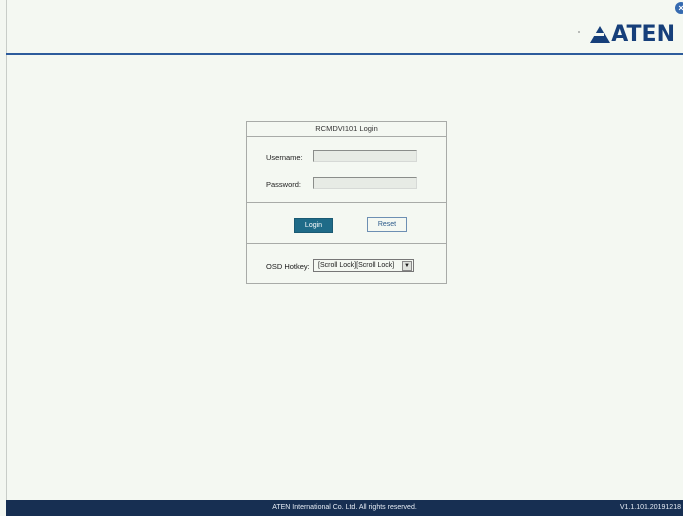 Image resolution: width=683 pixels, height=516 pixels. I want to click on logo-a-icon, so click(600, 34).